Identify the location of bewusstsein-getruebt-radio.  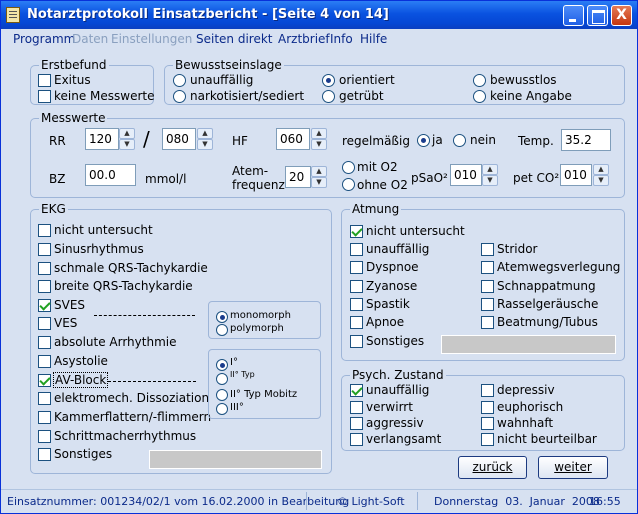
(328, 96).